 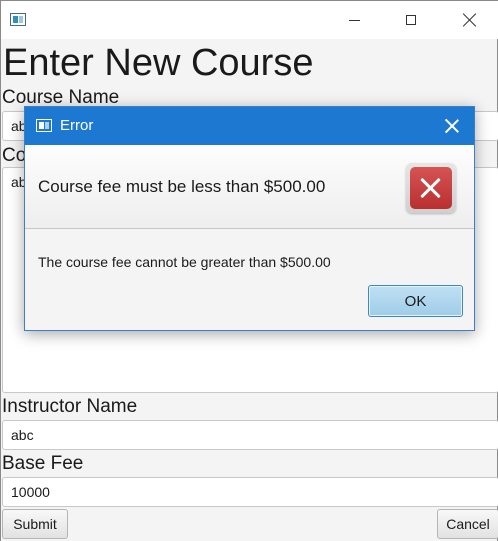 I want to click on course-description-label: Co, so click(x=14, y=155).